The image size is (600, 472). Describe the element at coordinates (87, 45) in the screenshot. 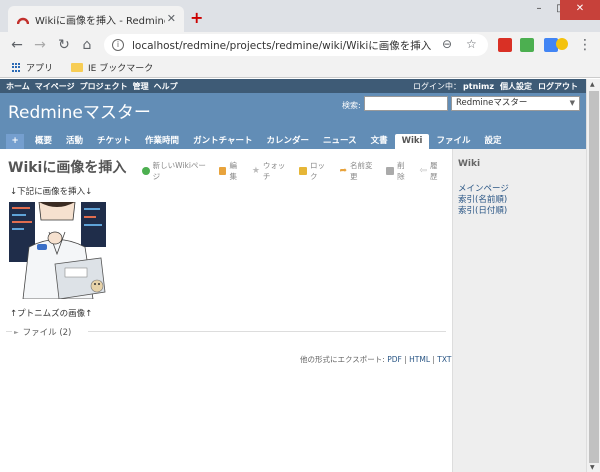

I see `home-icon: ⌂` at that location.